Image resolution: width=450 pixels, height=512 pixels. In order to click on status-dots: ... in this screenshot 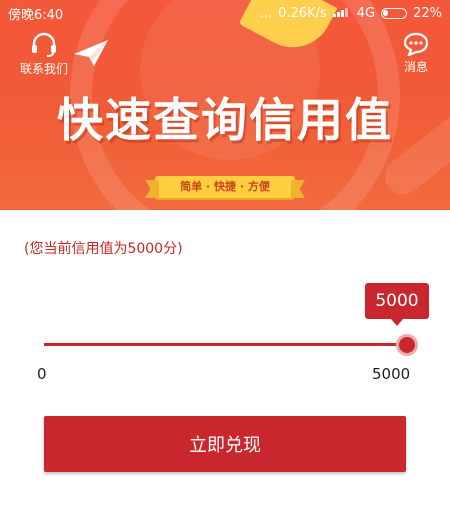, I will do `click(266, 13)`.